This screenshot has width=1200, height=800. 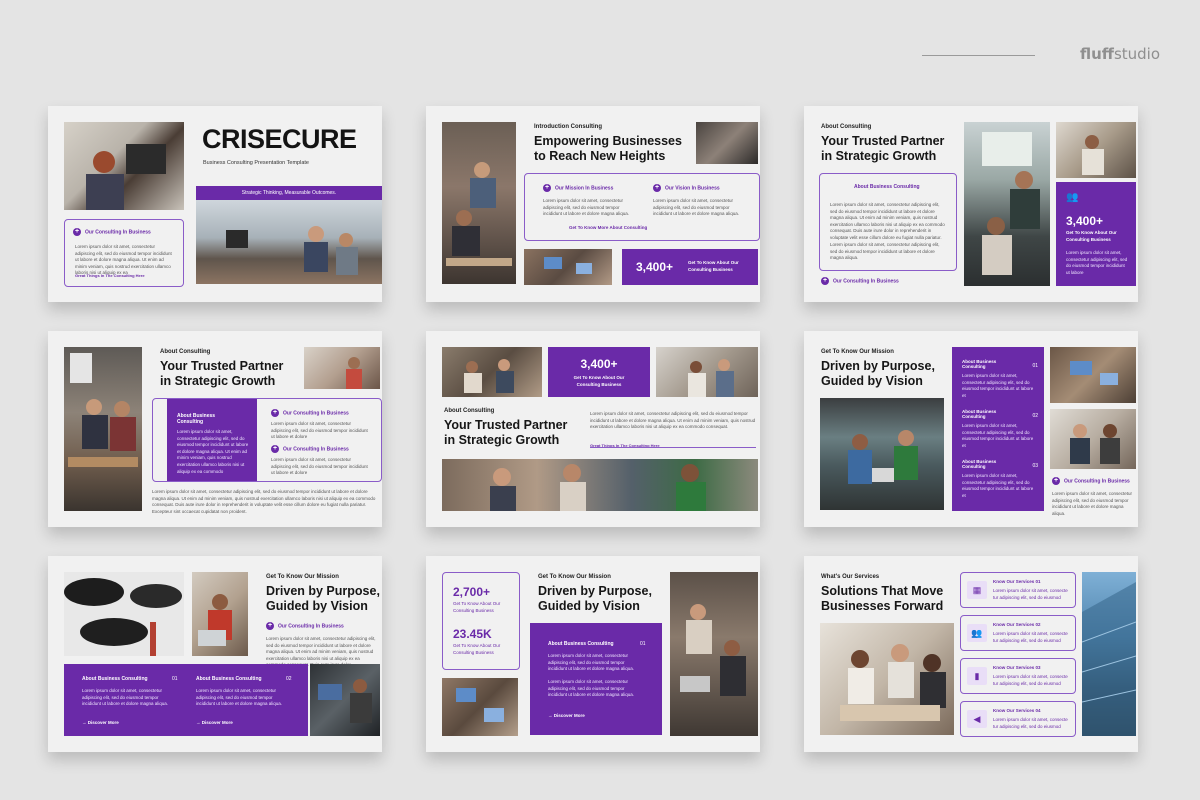 What do you see at coordinates (714, 654) in the screenshot?
I see `photo-team-discussion` at bounding box center [714, 654].